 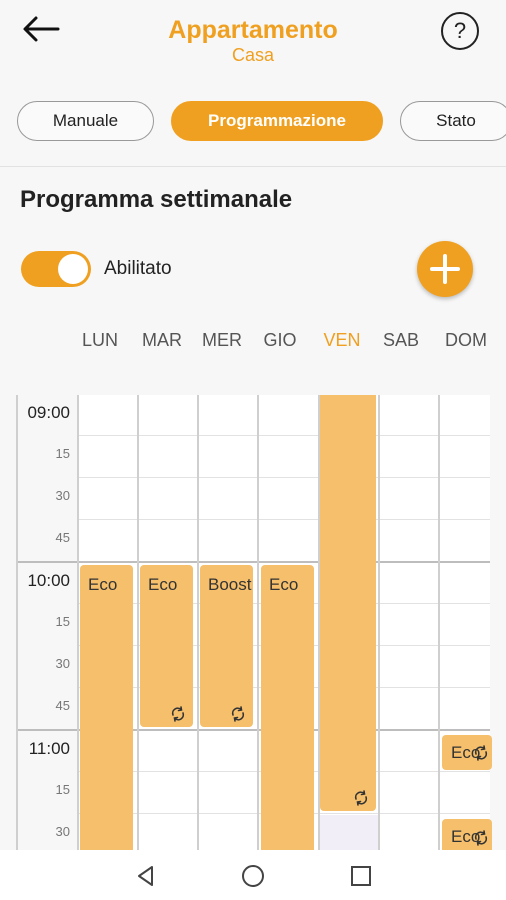 What do you see at coordinates (253, 562) in the screenshot?
I see `grid-line-hour` at bounding box center [253, 562].